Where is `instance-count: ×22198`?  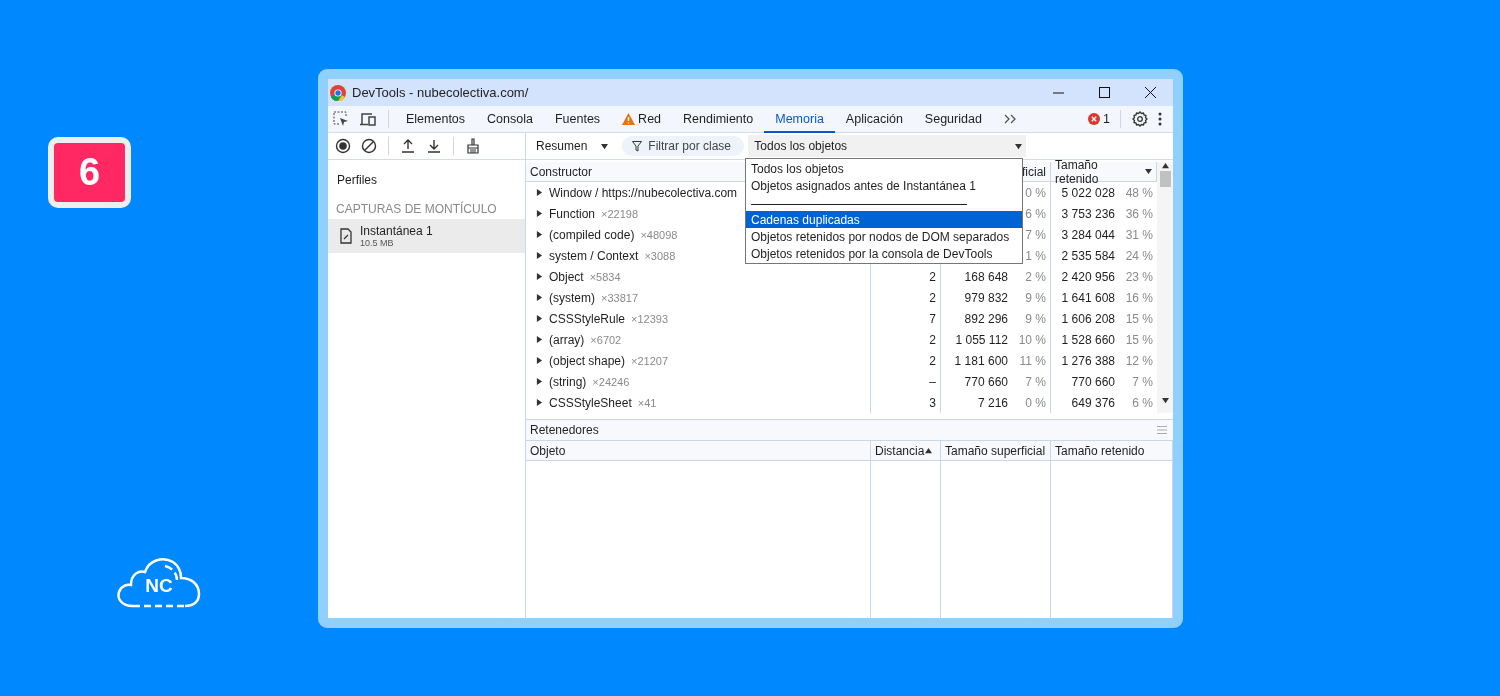
instance-count: ×22198 is located at coordinates (620, 213).